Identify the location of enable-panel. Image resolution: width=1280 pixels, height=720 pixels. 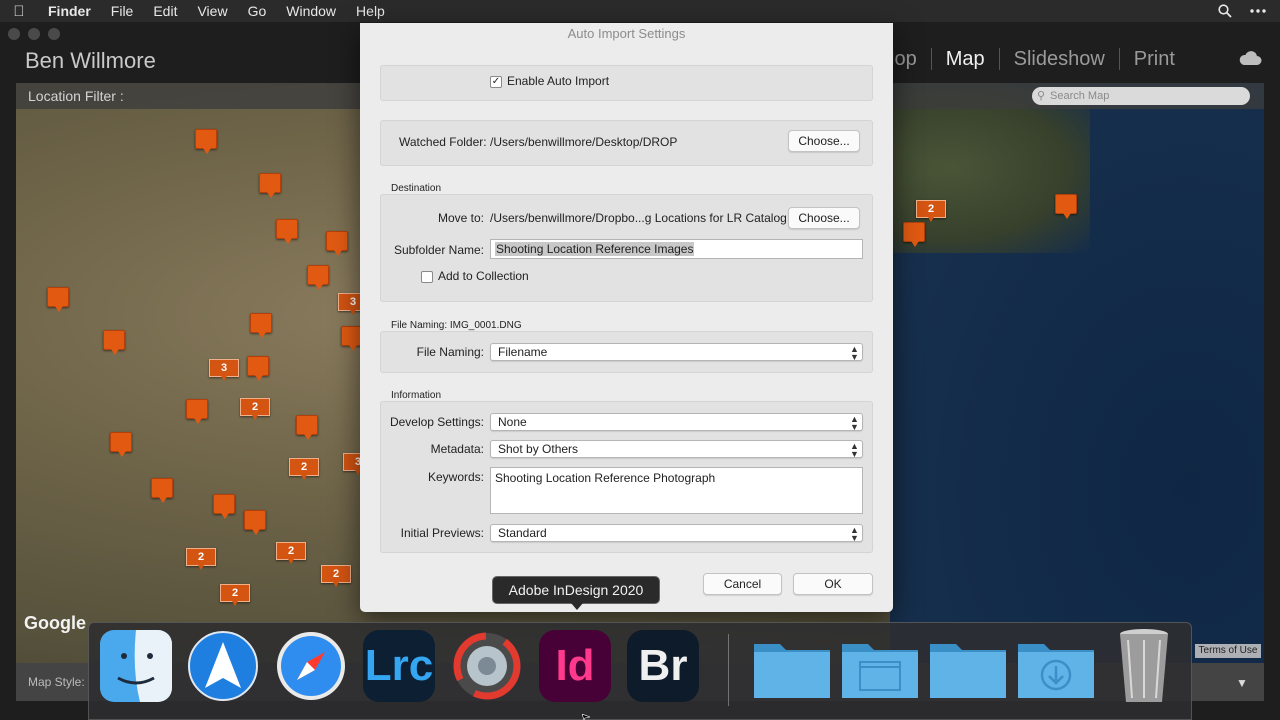
(626, 83).